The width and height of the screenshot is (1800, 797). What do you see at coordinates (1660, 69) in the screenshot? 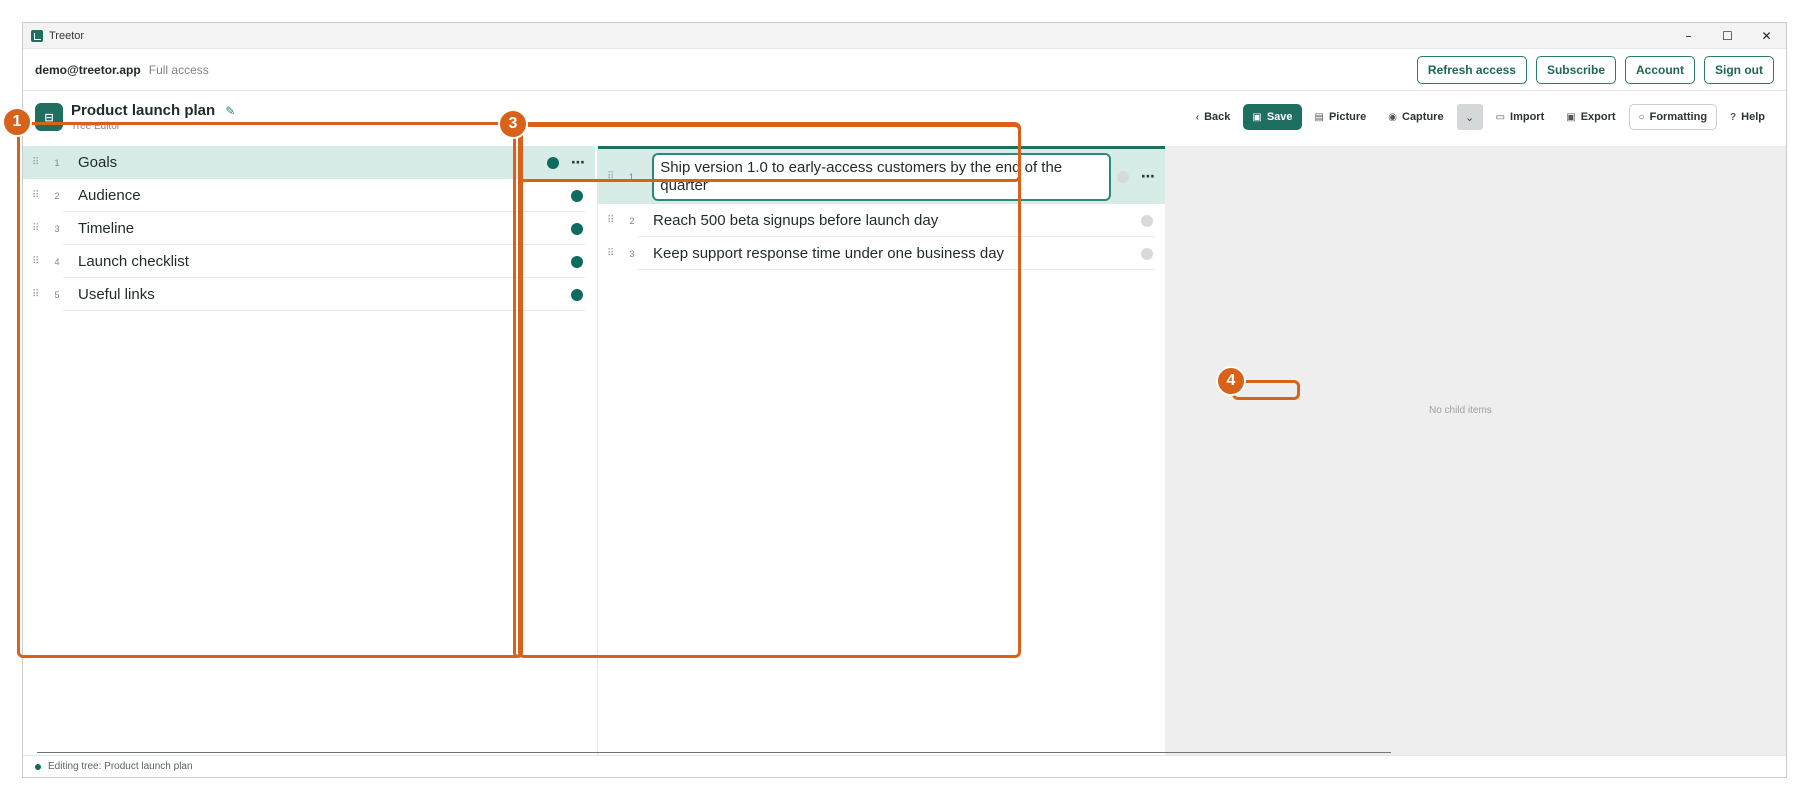
I see `account-button: Account` at bounding box center [1660, 69].